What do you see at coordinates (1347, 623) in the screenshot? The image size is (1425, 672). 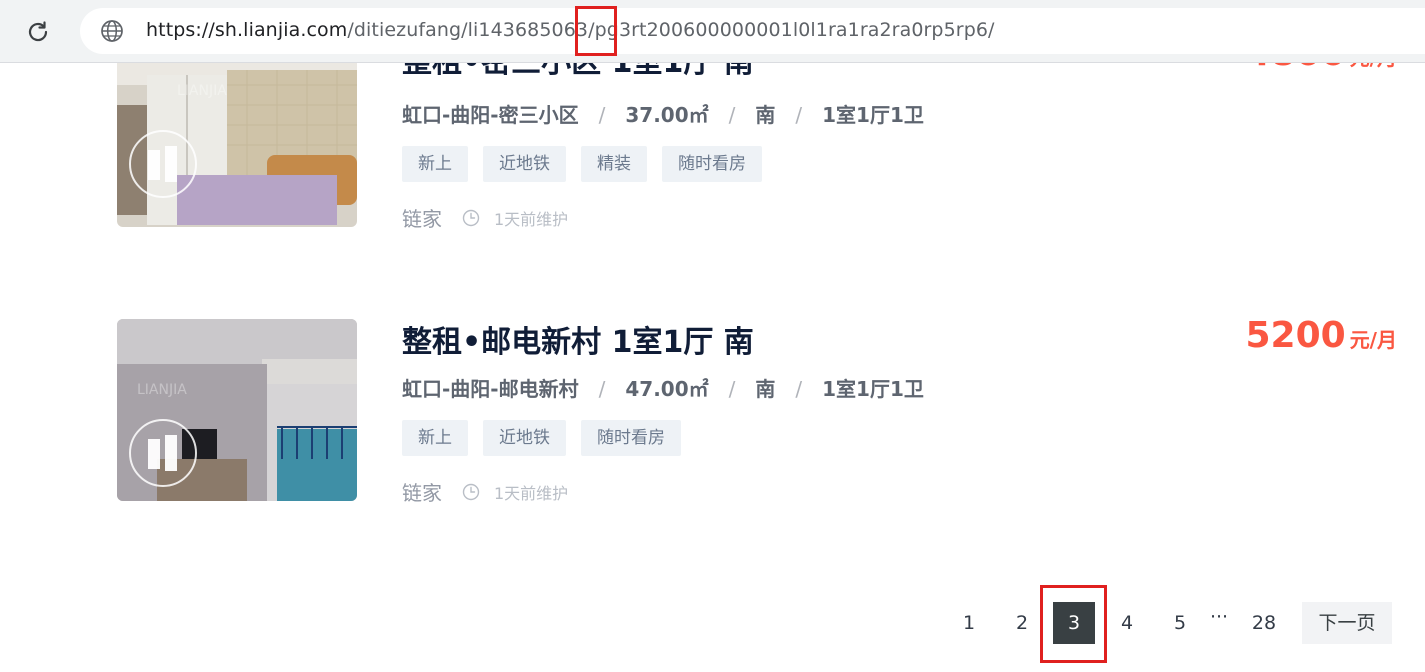 I see `next-page-button: 下一页` at bounding box center [1347, 623].